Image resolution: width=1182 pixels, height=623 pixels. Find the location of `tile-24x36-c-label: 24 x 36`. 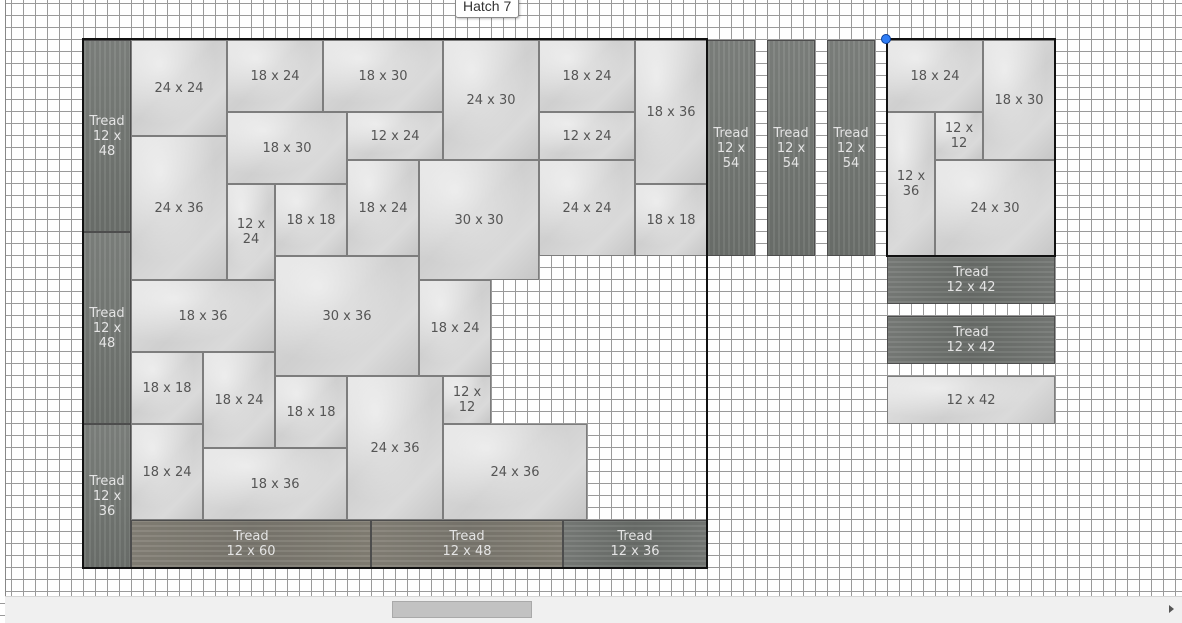

tile-24x36-c-label: 24 x 36 is located at coordinates (515, 472).